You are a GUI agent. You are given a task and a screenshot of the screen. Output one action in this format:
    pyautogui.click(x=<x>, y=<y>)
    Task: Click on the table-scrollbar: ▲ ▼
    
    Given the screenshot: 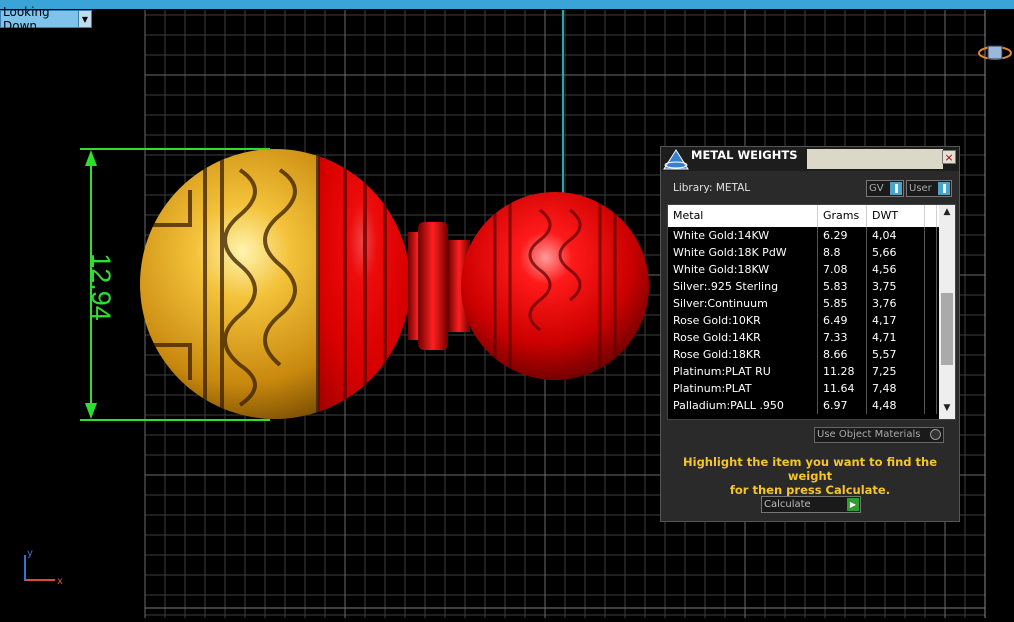 What is the action you would take?
    pyautogui.click(x=947, y=312)
    